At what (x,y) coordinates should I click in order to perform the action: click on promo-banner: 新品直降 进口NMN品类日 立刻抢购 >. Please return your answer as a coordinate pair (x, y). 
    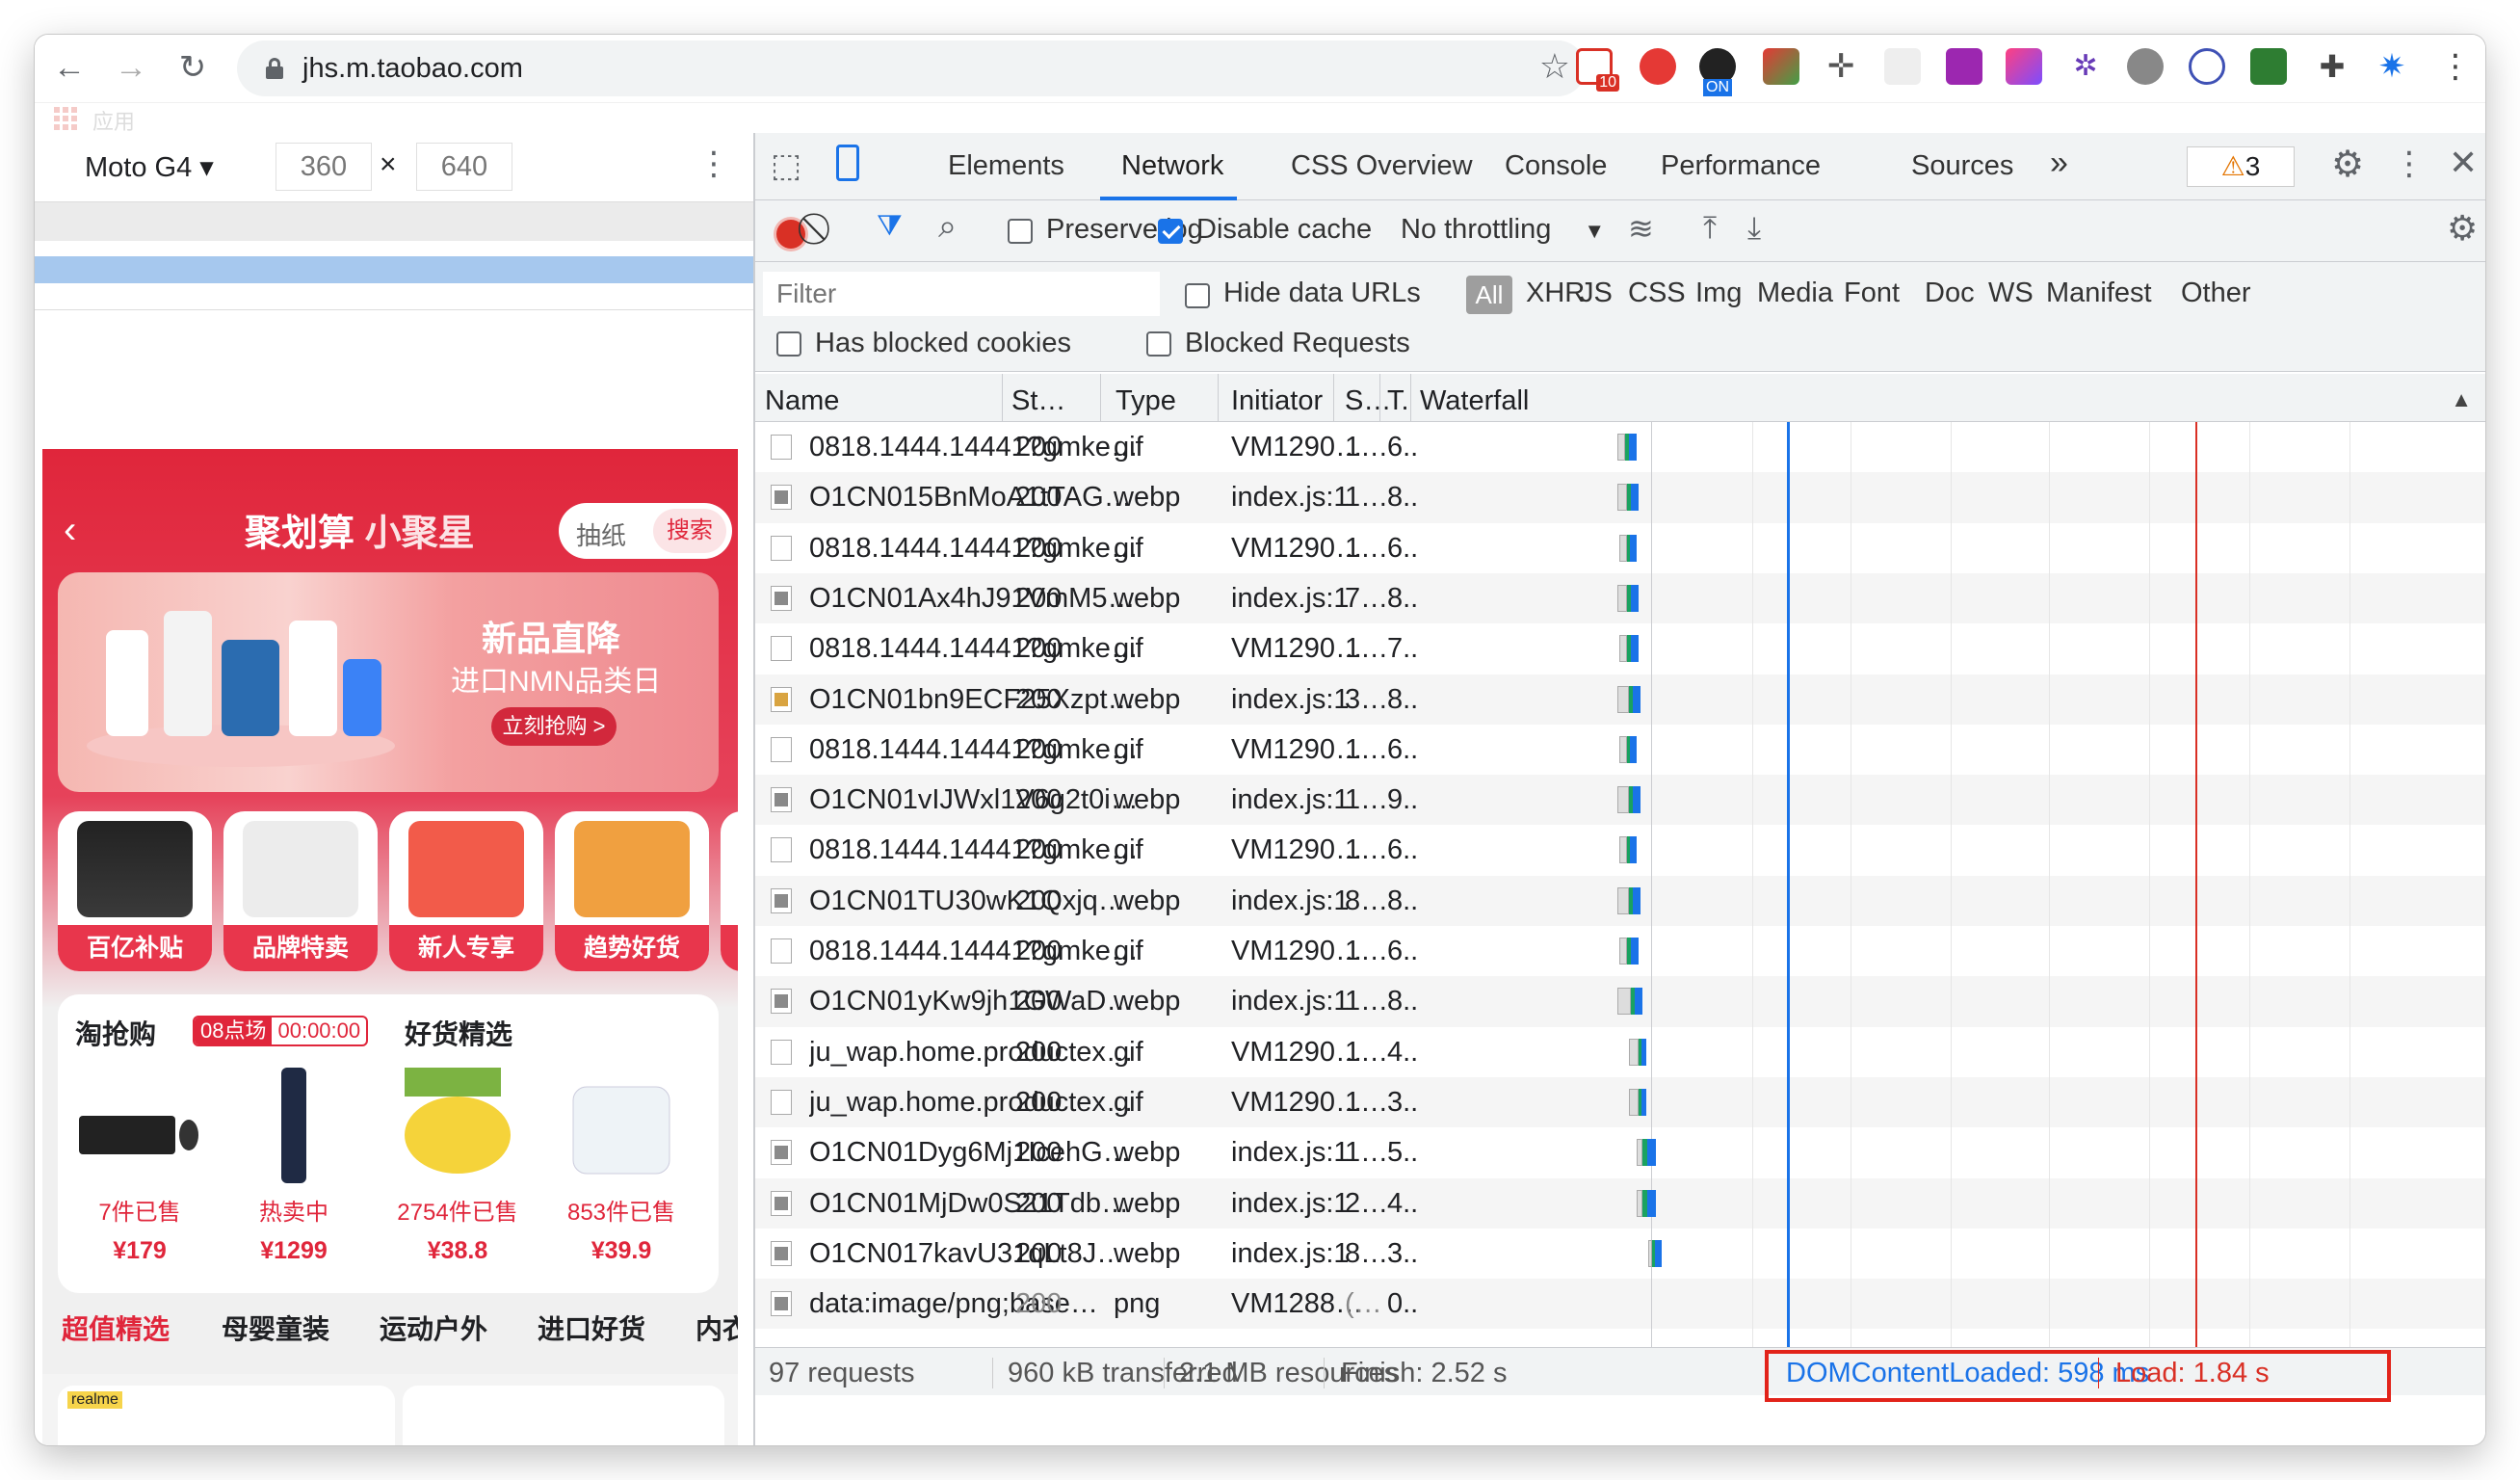
    Looking at the image, I should click on (388, 682).